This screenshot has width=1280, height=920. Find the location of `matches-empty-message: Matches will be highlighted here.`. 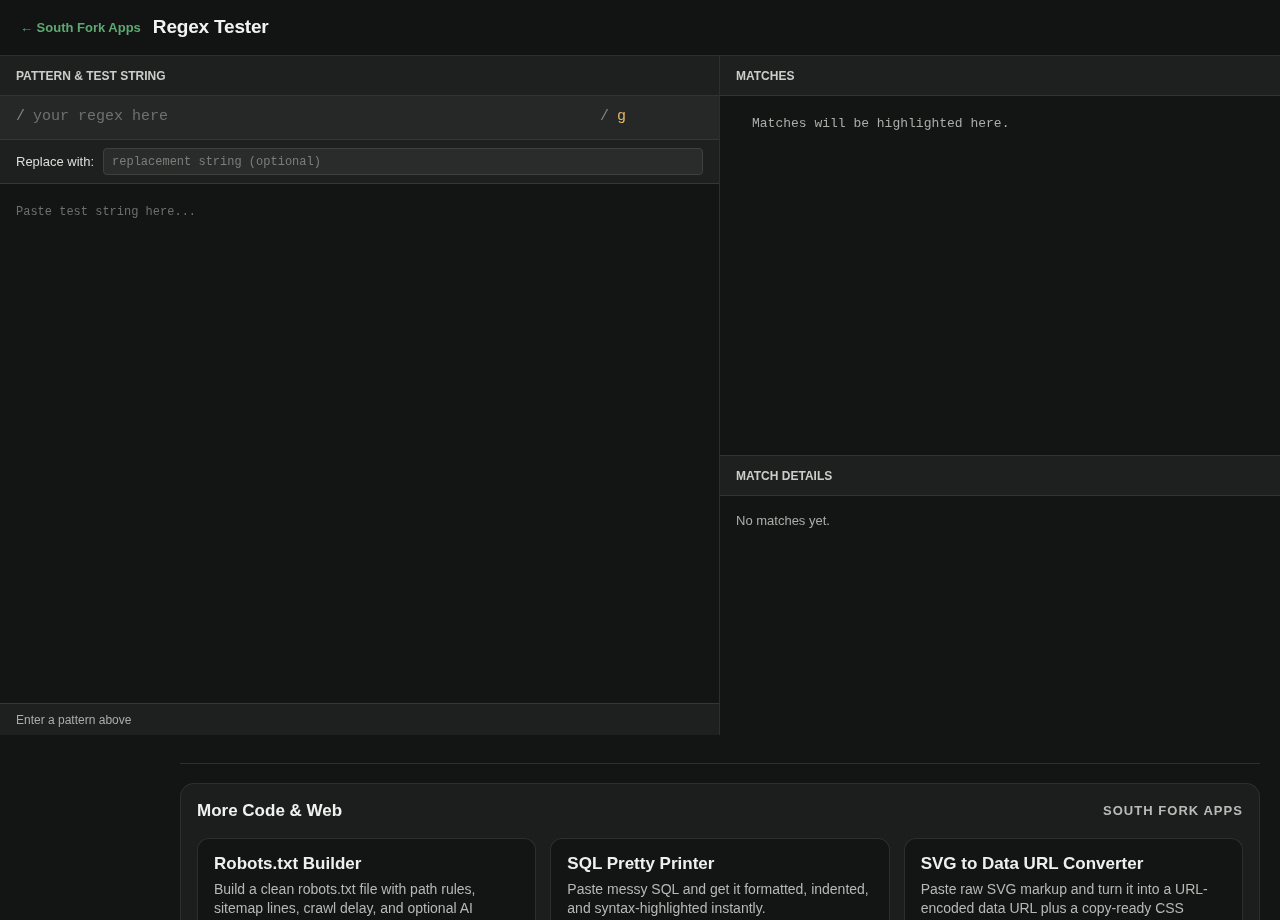

matches-empty-message: Matches will be highlighted here. is located at coordinates (881, 124).